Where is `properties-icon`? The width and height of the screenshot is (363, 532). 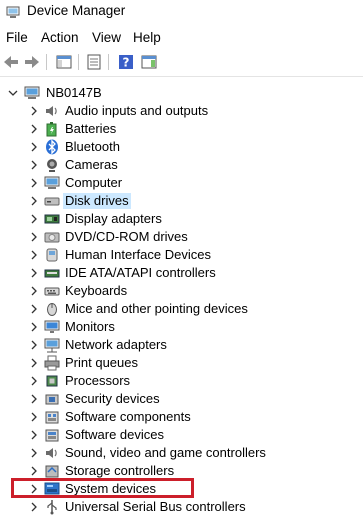
properties-icon is located at coordinates (94, 62).